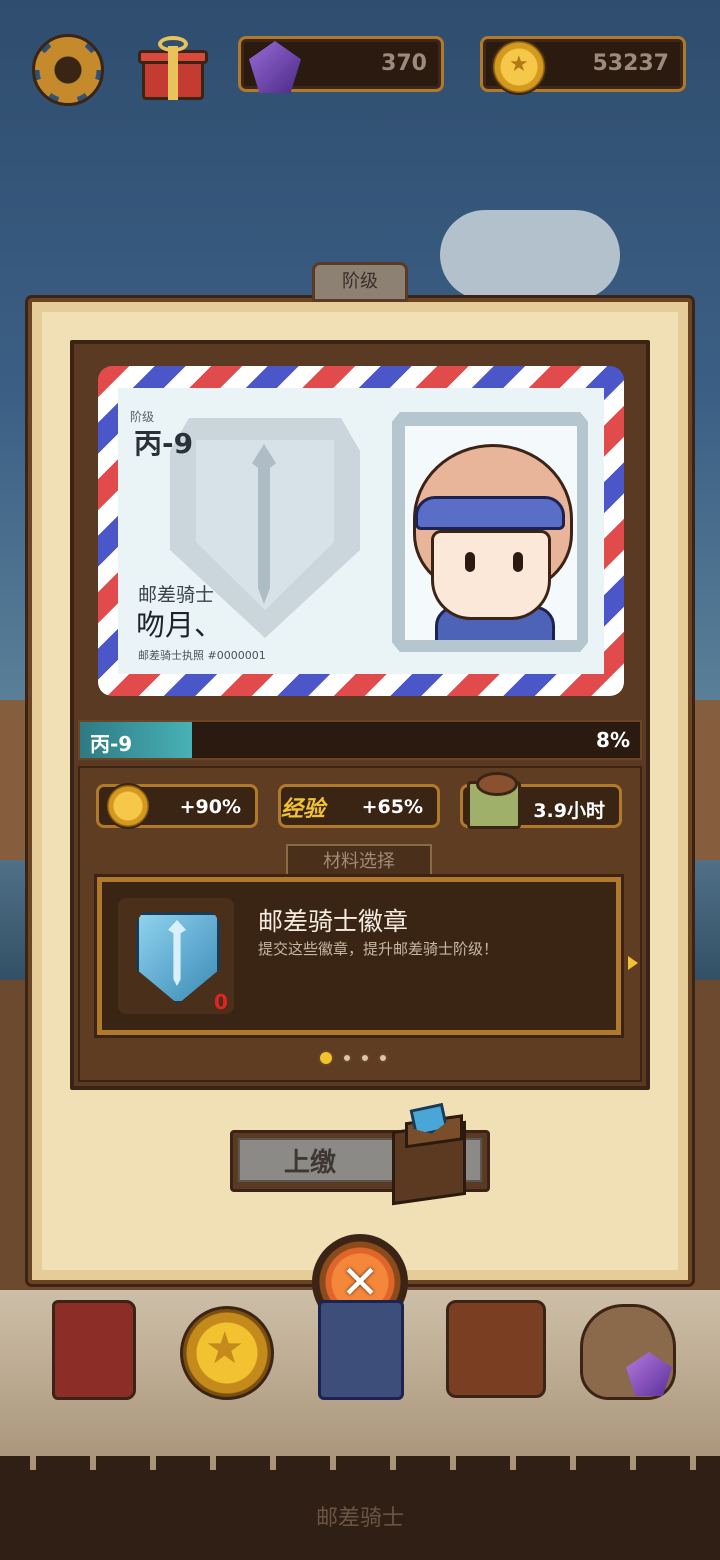 This screenshot has width=720, height=1560. I want to click on time-bonus: 3.9小时, so click(541, 800).